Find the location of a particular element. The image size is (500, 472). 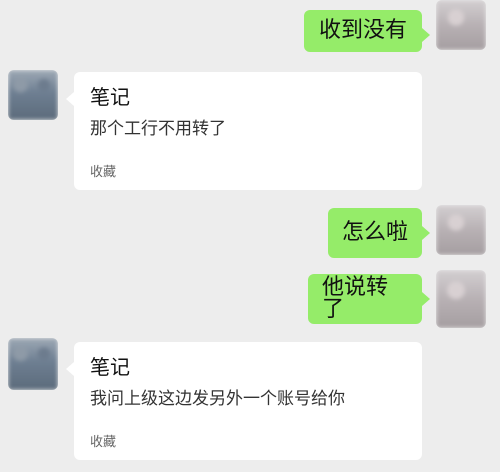

message-text: 收到没有 is located at coordinates (362, 30).